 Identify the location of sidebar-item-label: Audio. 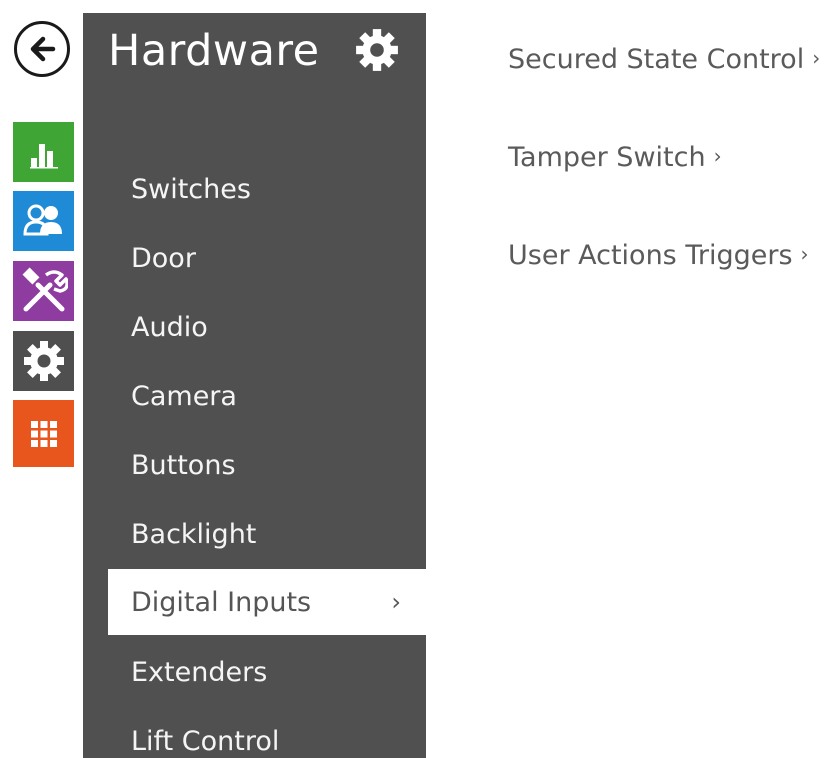
(169, 327).